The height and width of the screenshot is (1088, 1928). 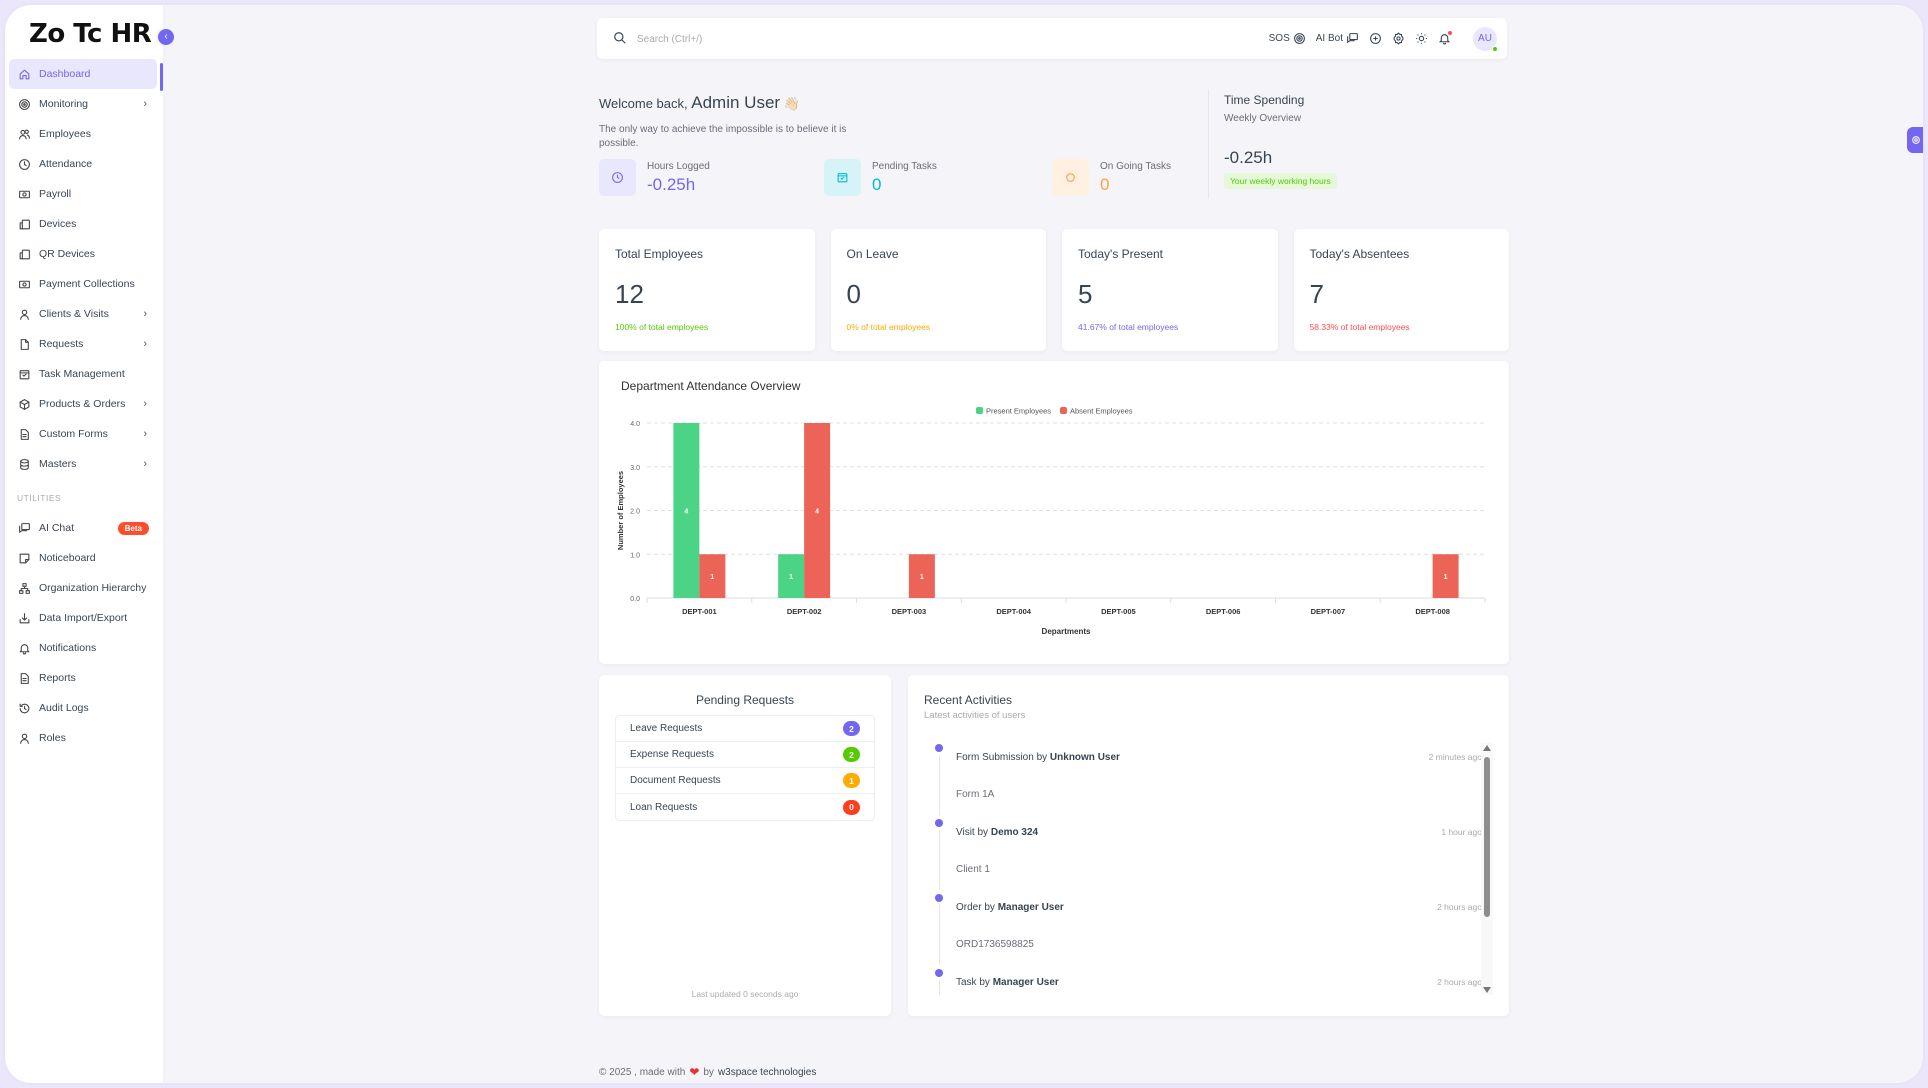 What do you see at coordinates (877, 184) in the screenshot?
I see `mini-stat-value: 0` at bounding box center [877, 184].